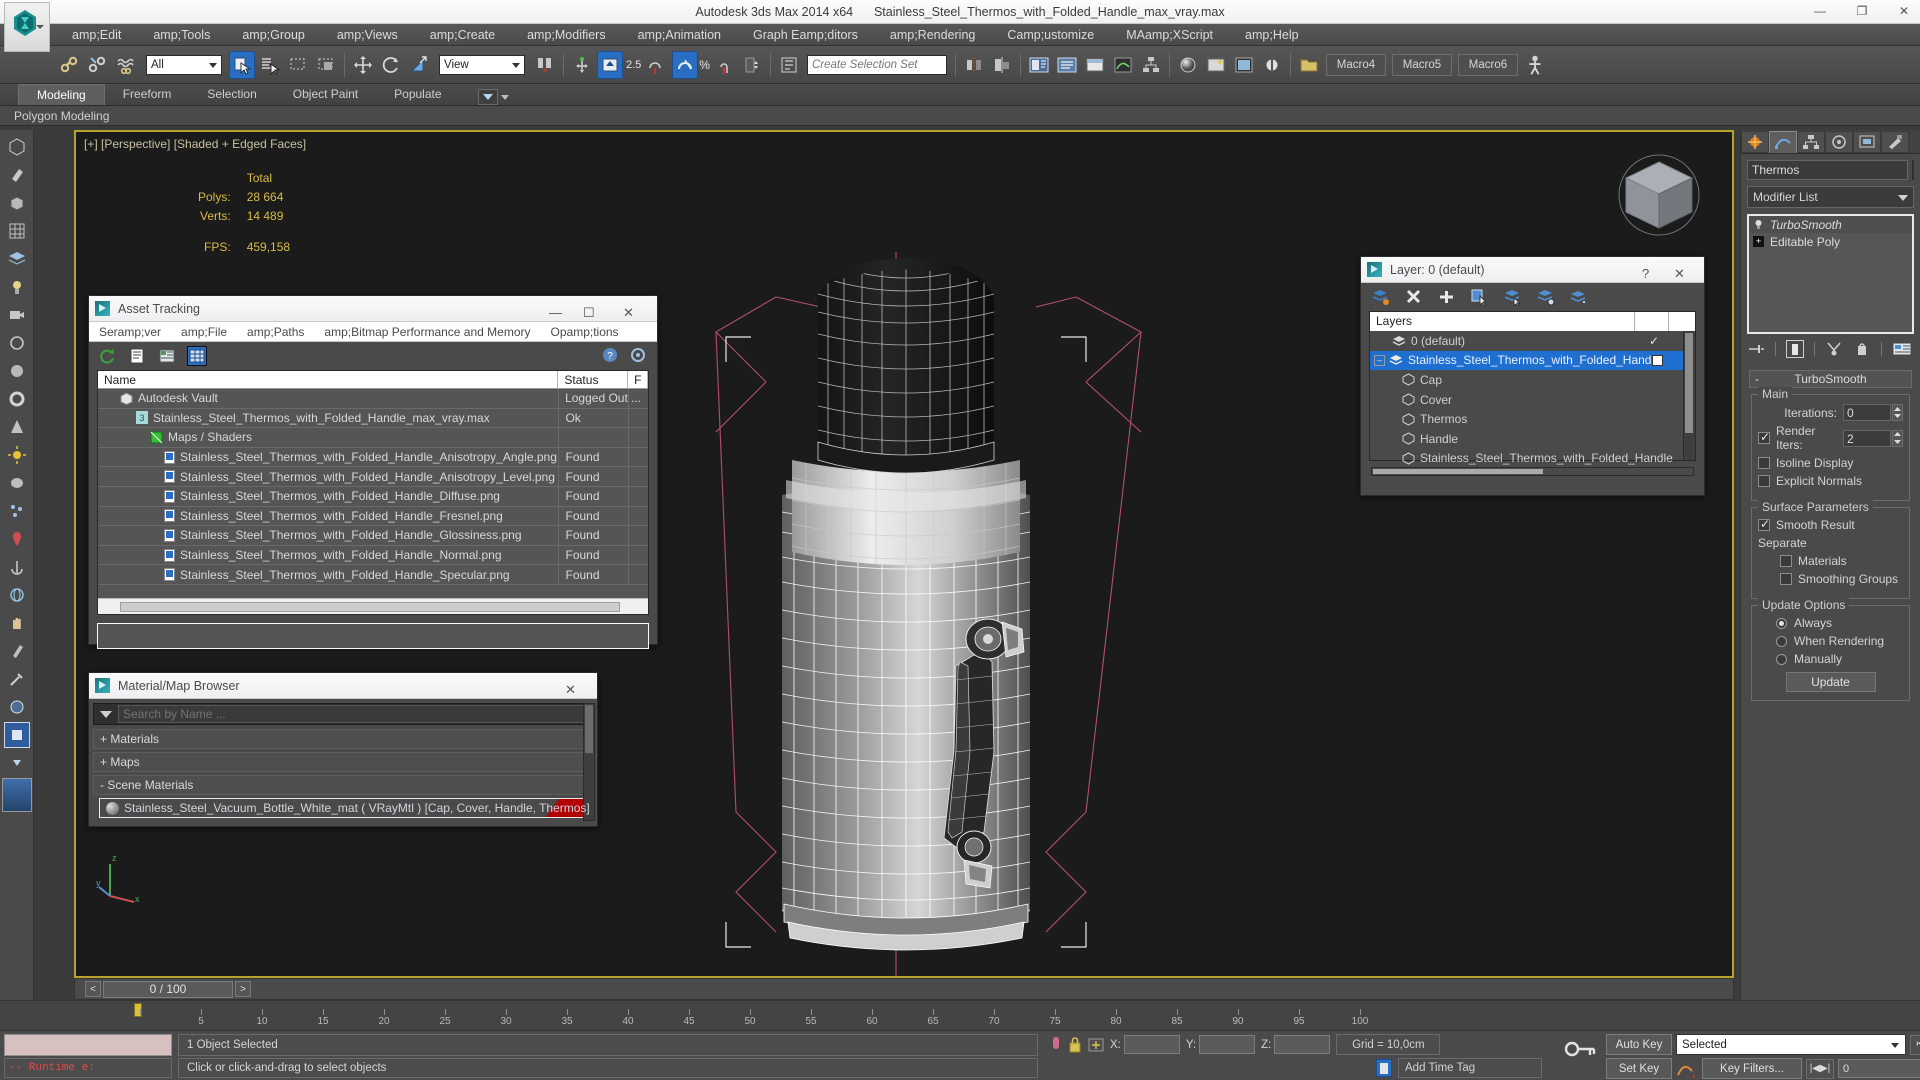  I want to click on pin-stack-icon, so click(1756, 349).